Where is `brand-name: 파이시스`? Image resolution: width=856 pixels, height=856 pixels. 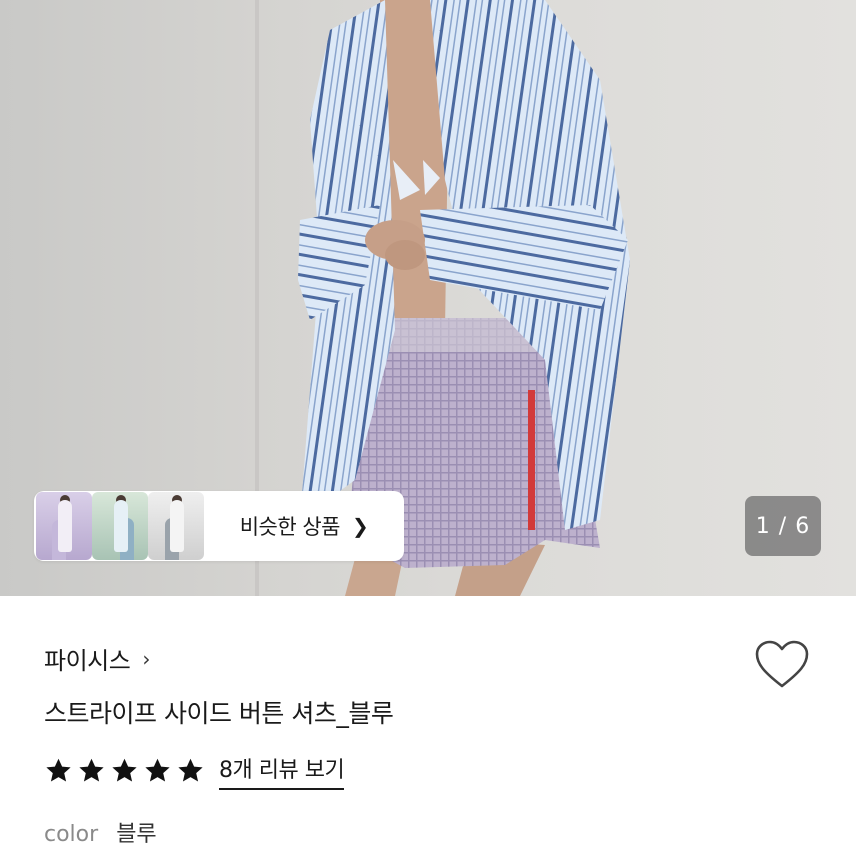
brand-name: 파이시스 is located at coordinates (87, 661).